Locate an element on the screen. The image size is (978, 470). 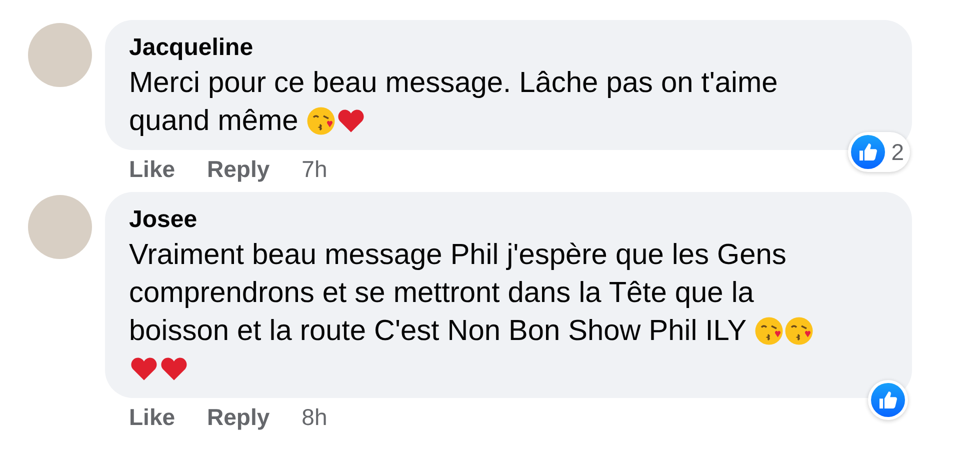
reaction-badge: 2 is located at coordinates (879, 152).